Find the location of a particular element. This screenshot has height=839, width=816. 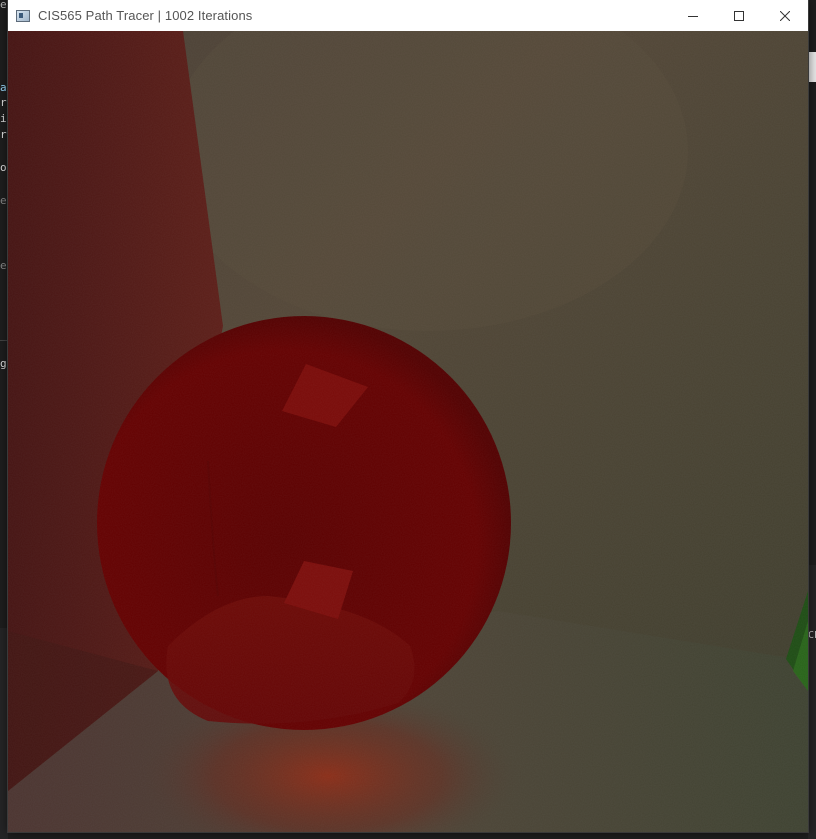

window-controls is located at coordinates (739, 15).